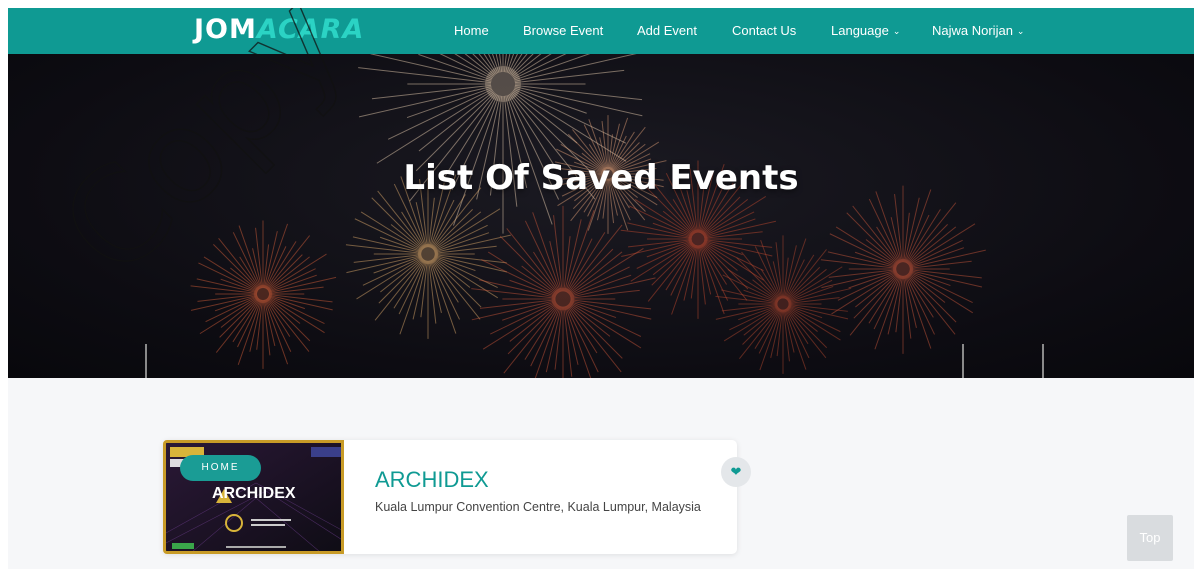 The image size is (1194, 569). What do you see at coordinates (667, 30) in the screenshot?
I see `nav-add-event: Add Event` at bounding box center [667, 30].